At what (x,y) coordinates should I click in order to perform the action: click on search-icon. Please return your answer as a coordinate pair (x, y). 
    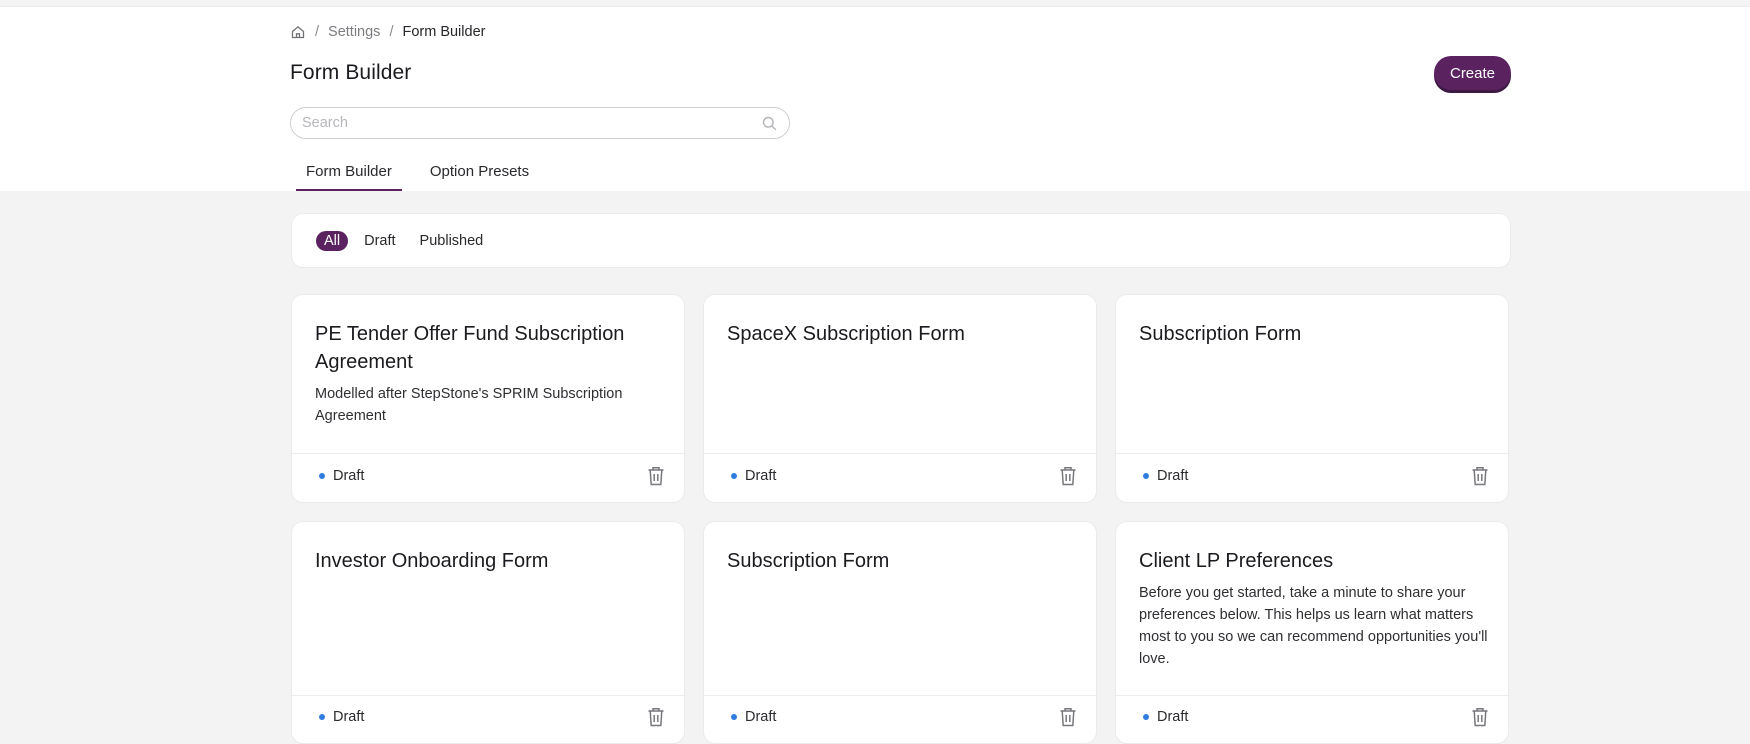
    Looking at the image, I should click on (769, 123).